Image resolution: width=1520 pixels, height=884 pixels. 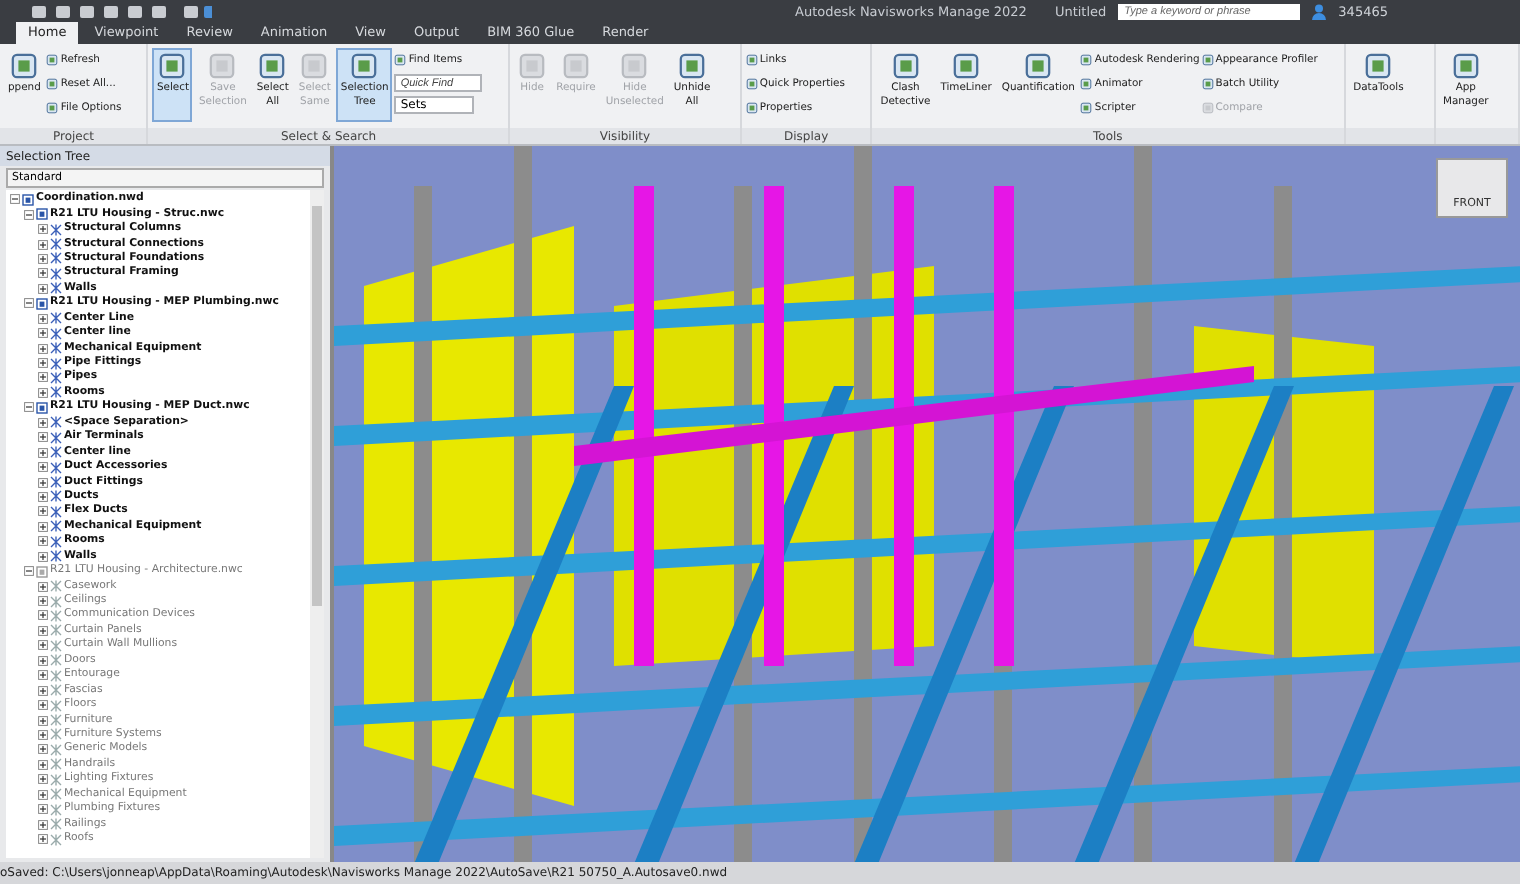 I want to click on user-icon, so click(x=1319, y=11).